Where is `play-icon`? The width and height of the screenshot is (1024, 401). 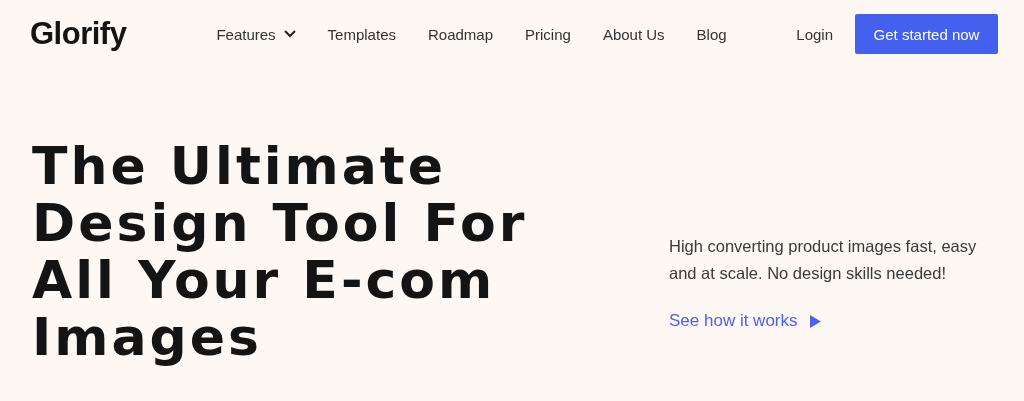 play-icon is located at coordinates (815, 321).